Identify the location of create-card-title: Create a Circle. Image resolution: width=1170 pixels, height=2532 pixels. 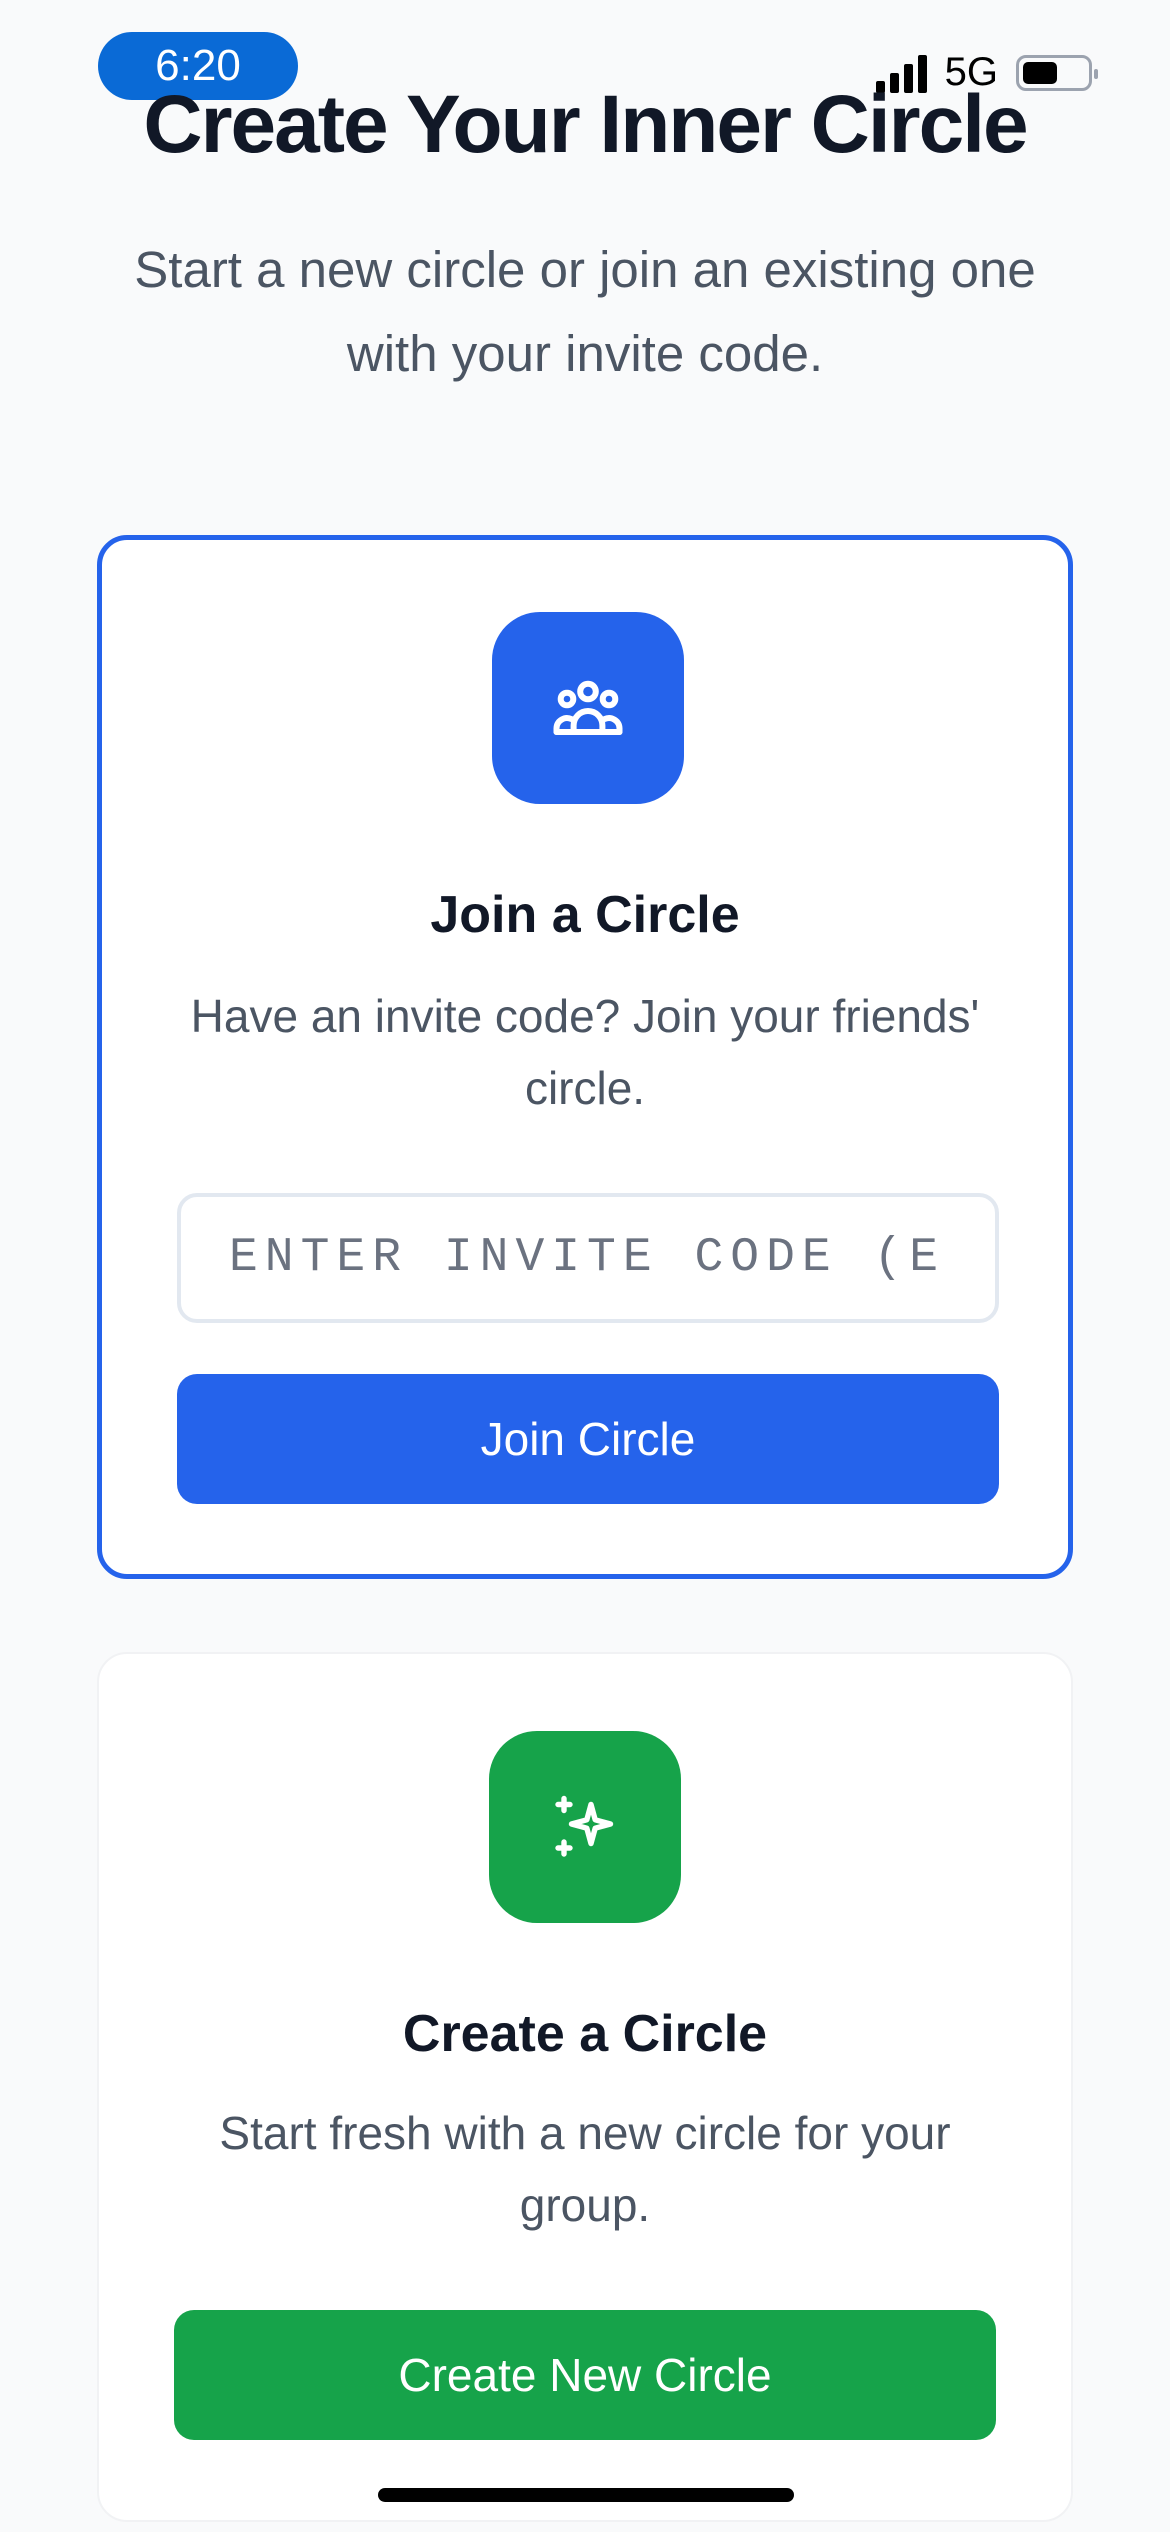
(585, 2034).